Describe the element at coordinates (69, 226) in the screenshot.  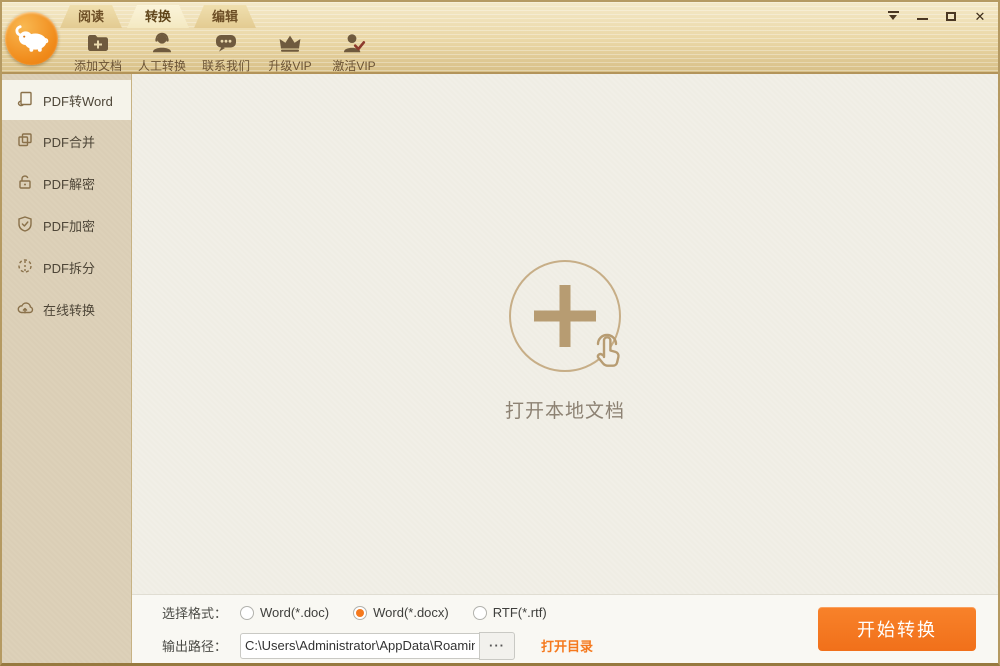
I see `sidebar-item-label: PDF加密` at that location.